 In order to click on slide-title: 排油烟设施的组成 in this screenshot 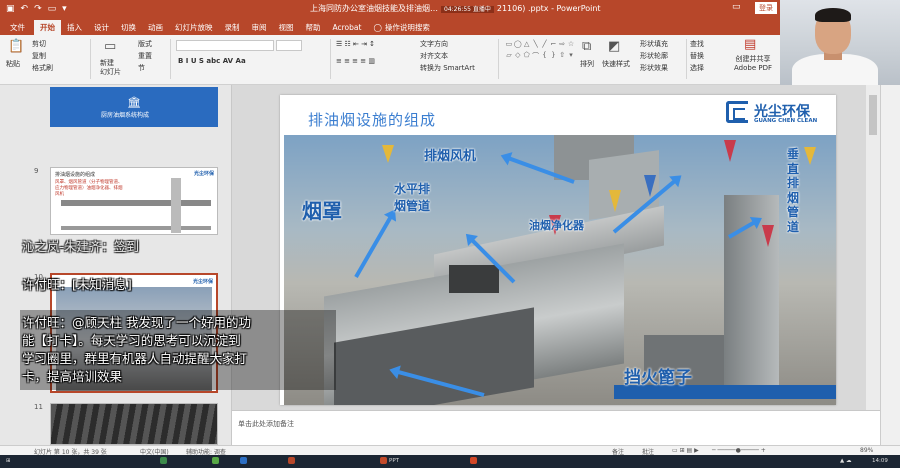, I will do `click(372, 119)`.